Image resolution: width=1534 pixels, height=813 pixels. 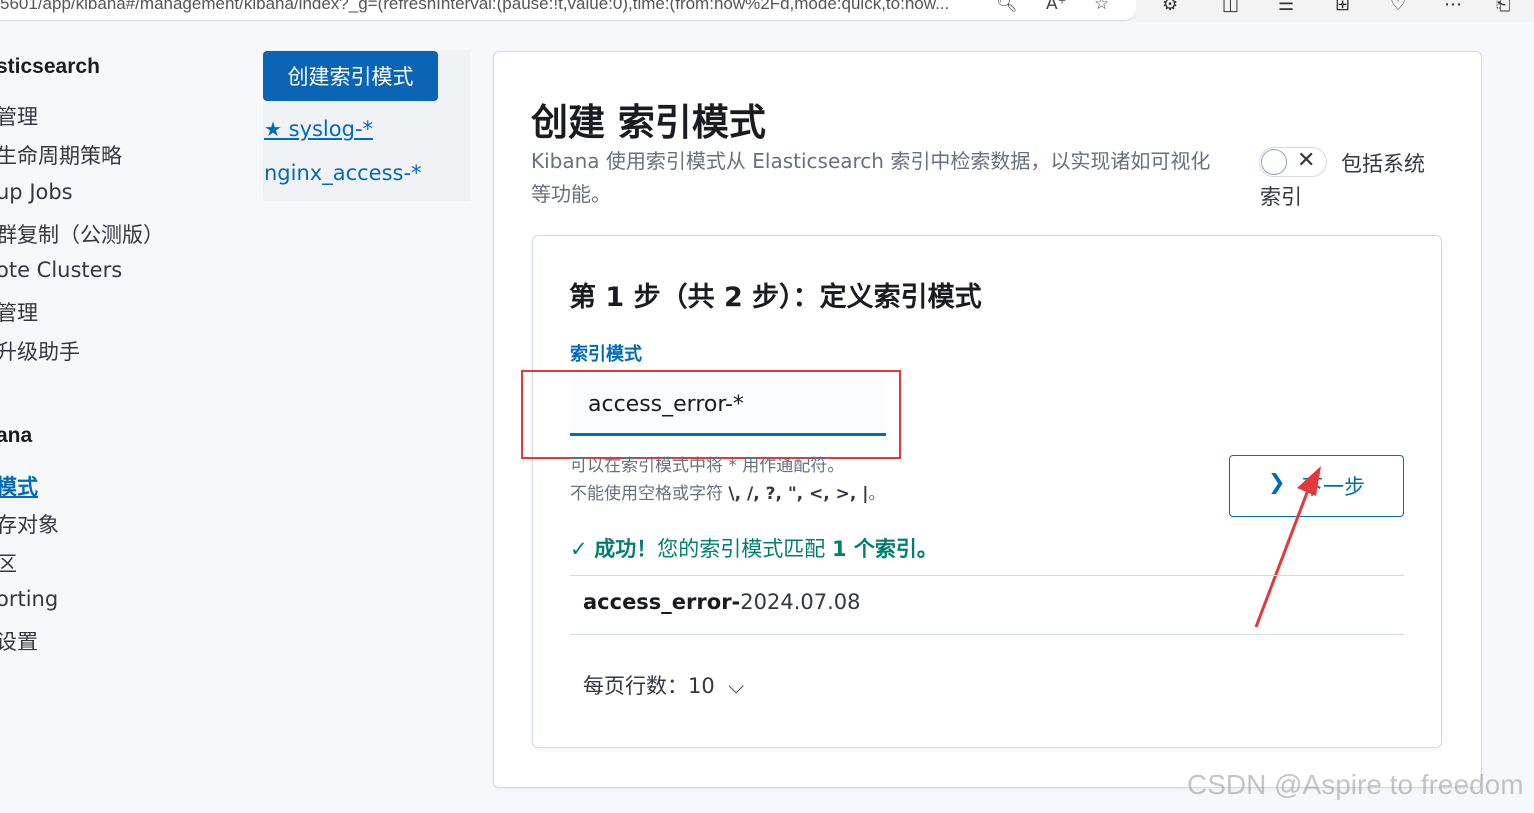 What do you see at coordinates (798, 494) in the screenshot?
I see `help-chars: \, /, ?, ", <, >, |` at bounding box center [798, 494].